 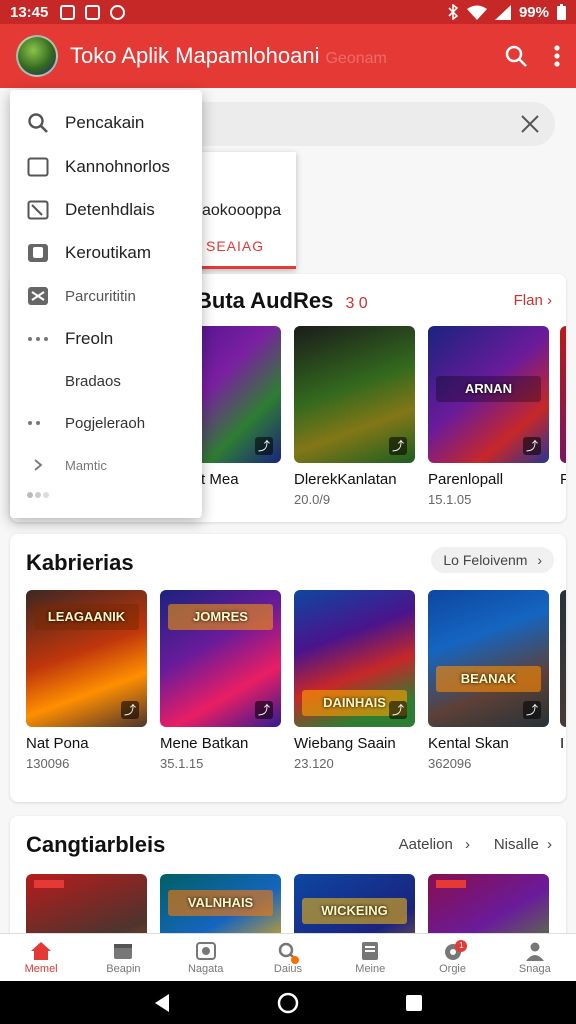 I want to click on nav-item: Daius, so click(x=288, y=957).